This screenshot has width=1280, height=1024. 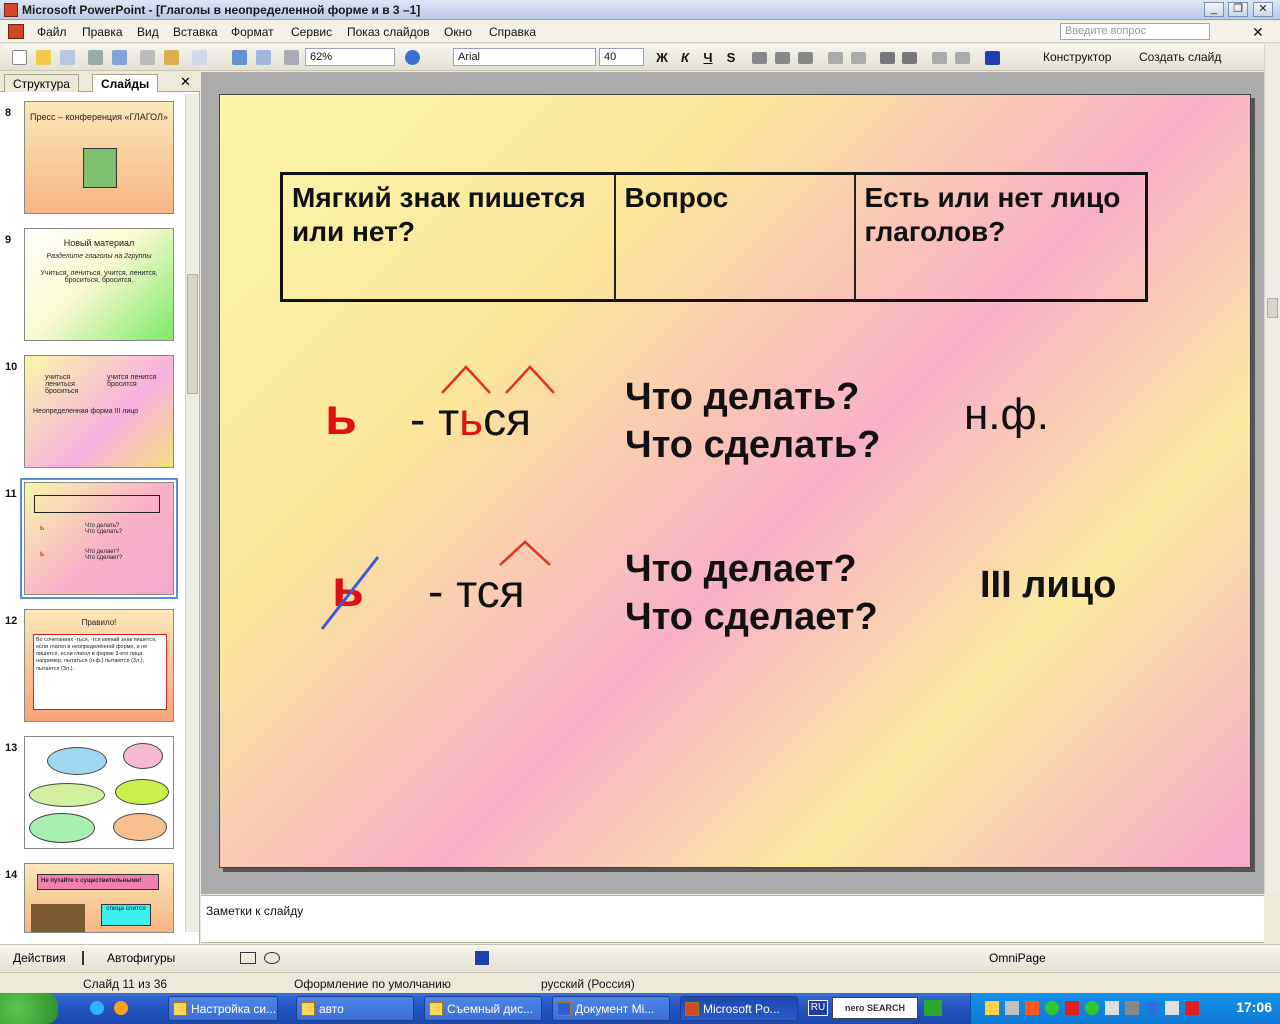 I want to click on notes-pane: Заметки к слайду, so click(x=732, y=919).